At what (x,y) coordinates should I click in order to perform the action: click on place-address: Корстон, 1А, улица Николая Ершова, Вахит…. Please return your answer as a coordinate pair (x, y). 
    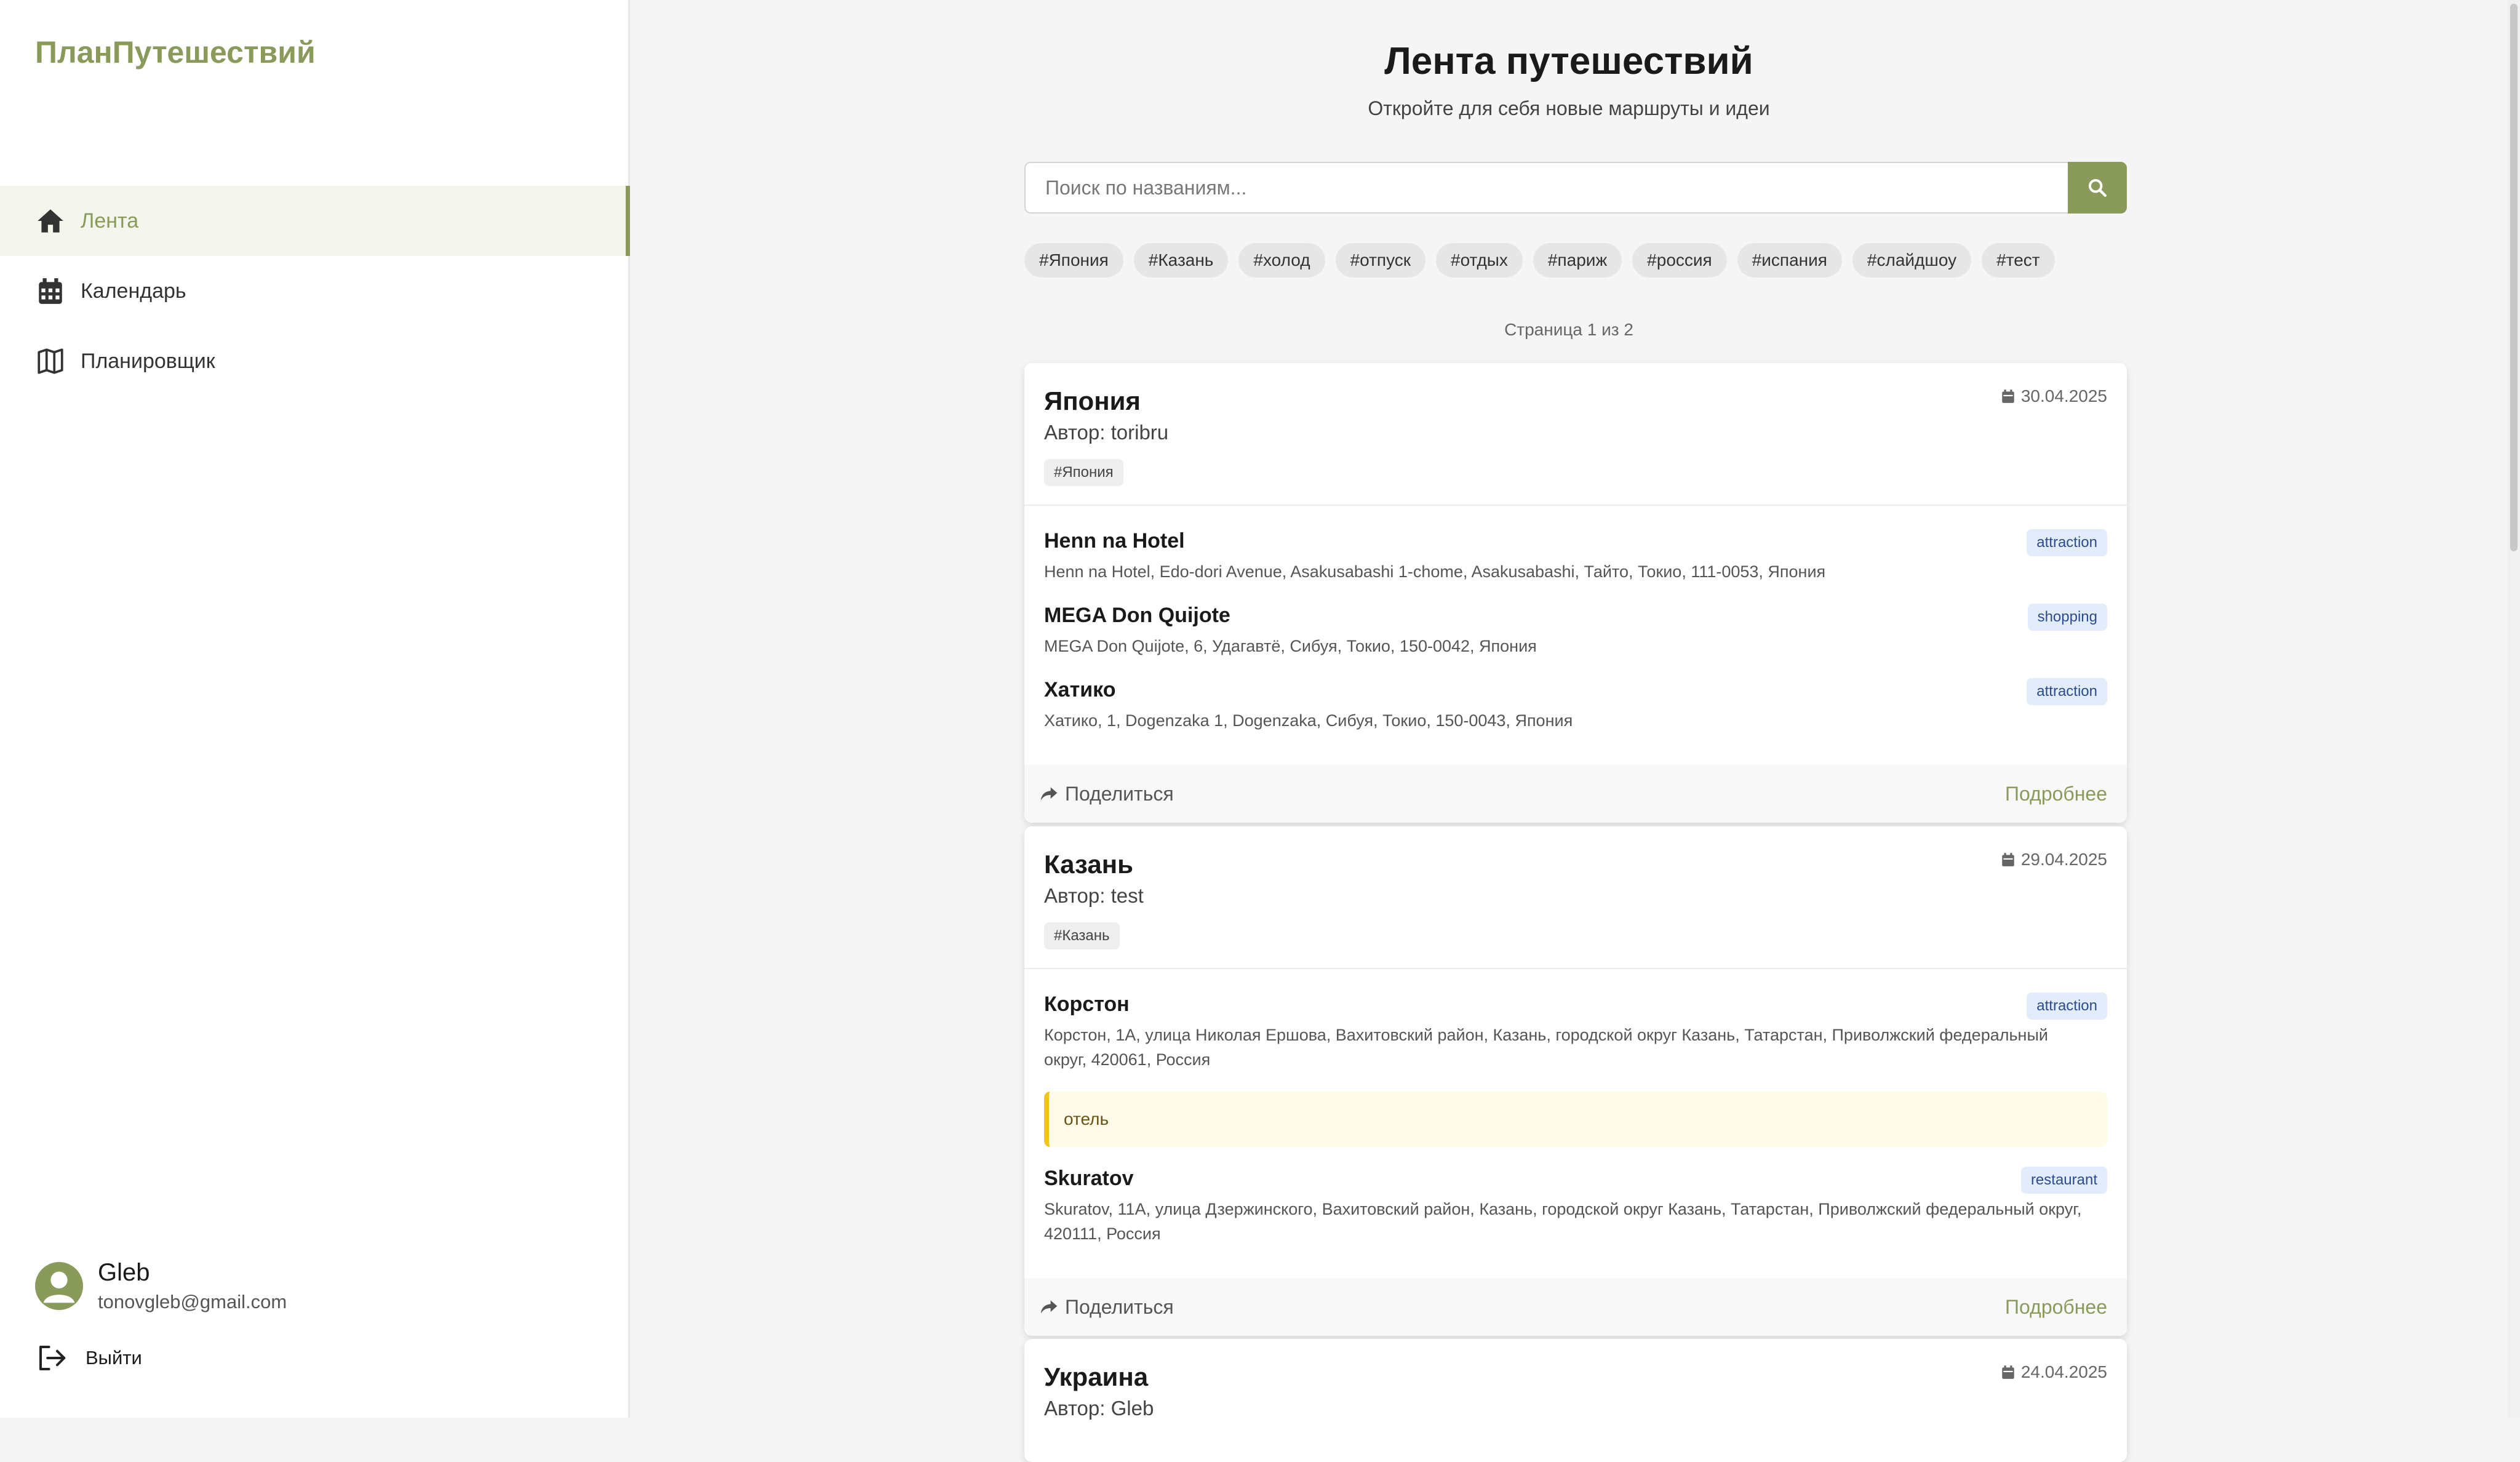
    Looking at the image, I should click on (1546, 1047).